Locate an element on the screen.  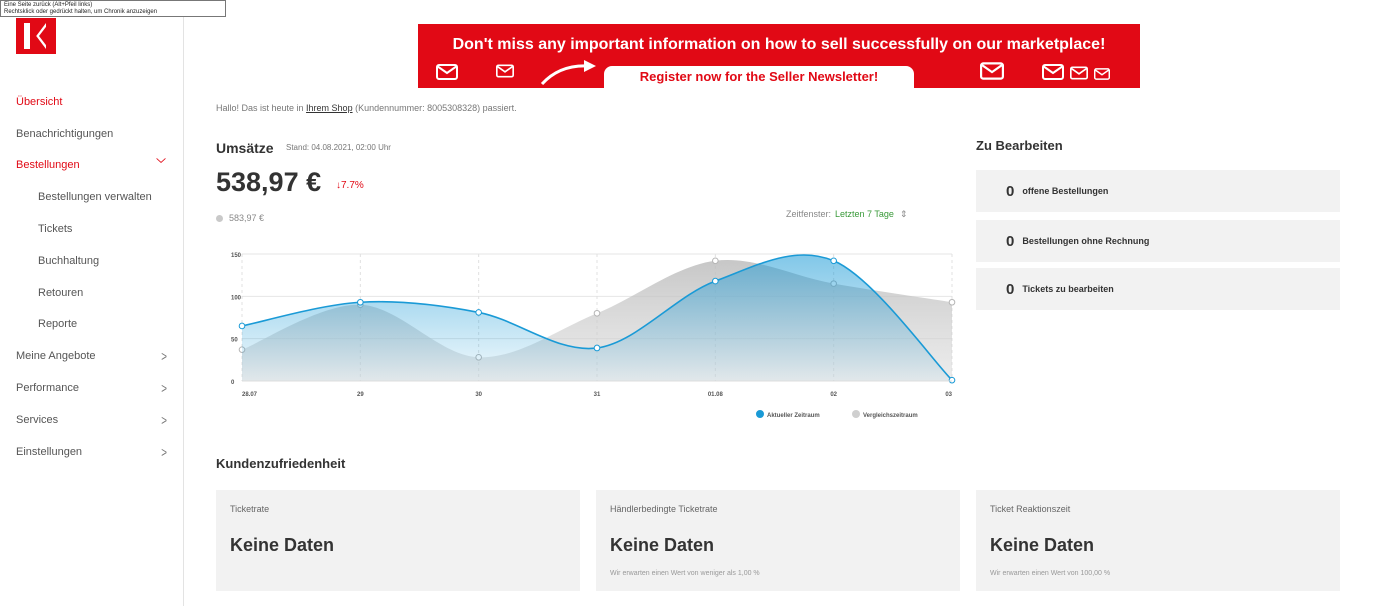
sidebar-item-retouren: Retouren is located at coordinates (92, 293).